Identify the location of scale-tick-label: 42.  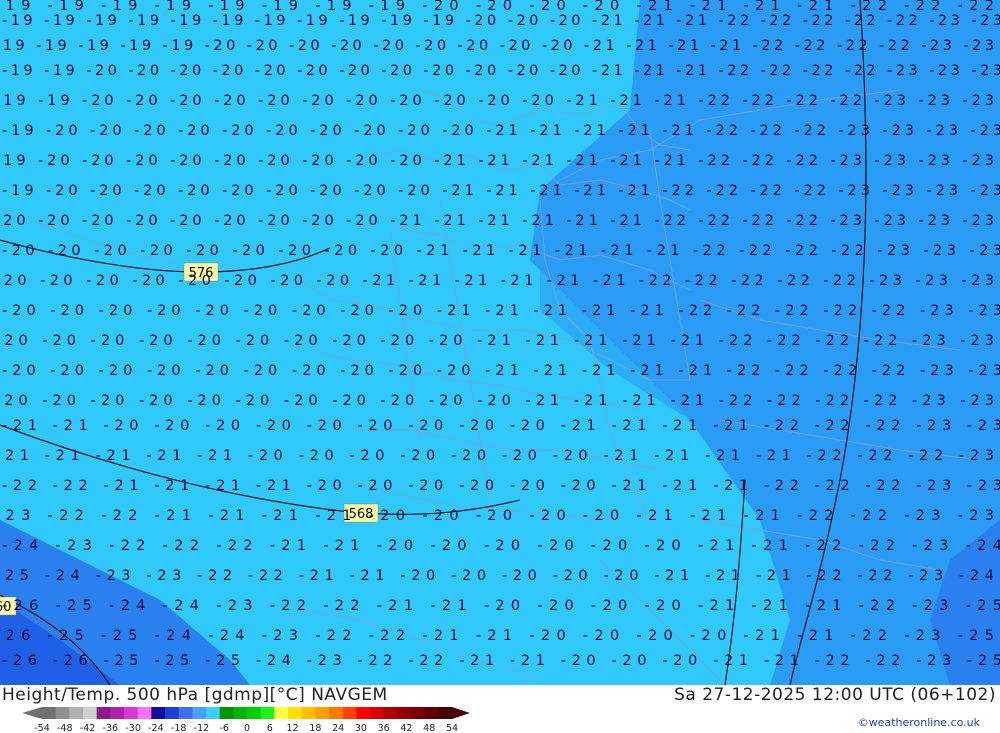
(406, 728).